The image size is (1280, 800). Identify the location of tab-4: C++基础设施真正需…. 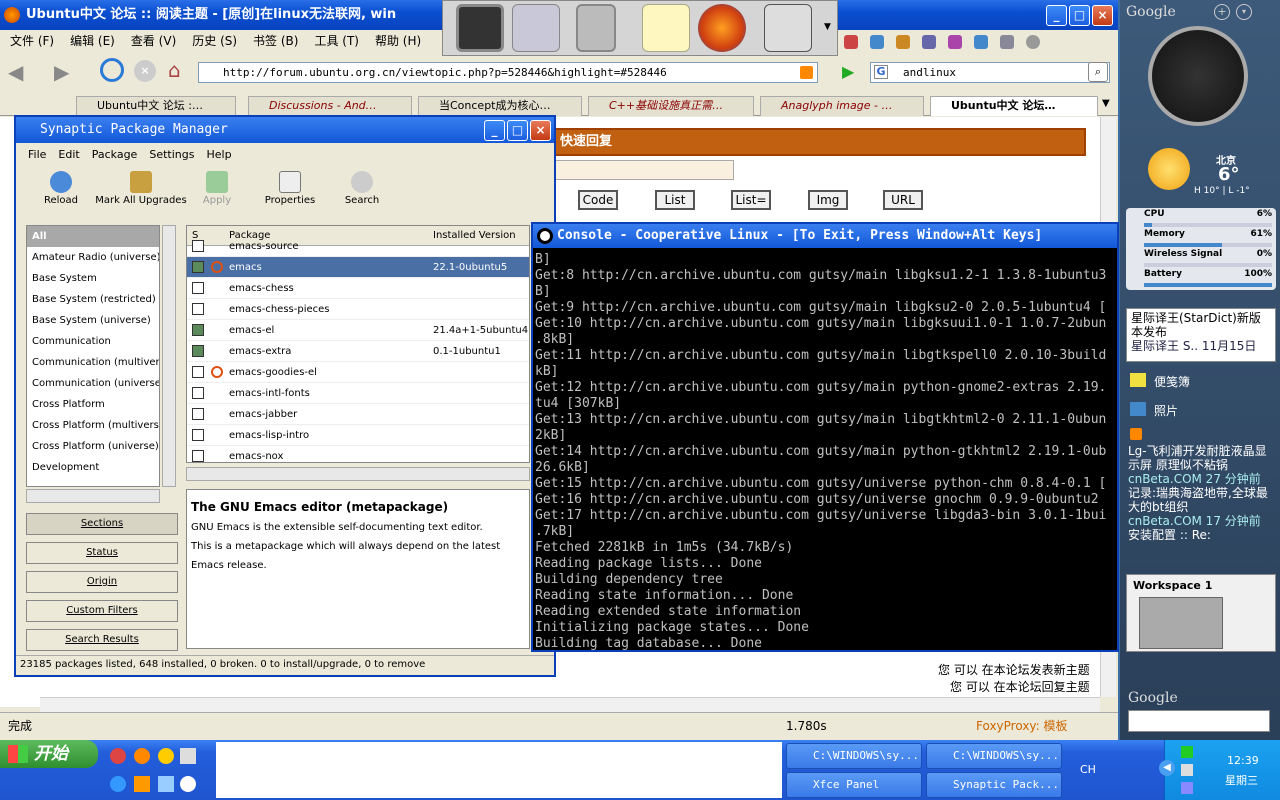
(671, 106).